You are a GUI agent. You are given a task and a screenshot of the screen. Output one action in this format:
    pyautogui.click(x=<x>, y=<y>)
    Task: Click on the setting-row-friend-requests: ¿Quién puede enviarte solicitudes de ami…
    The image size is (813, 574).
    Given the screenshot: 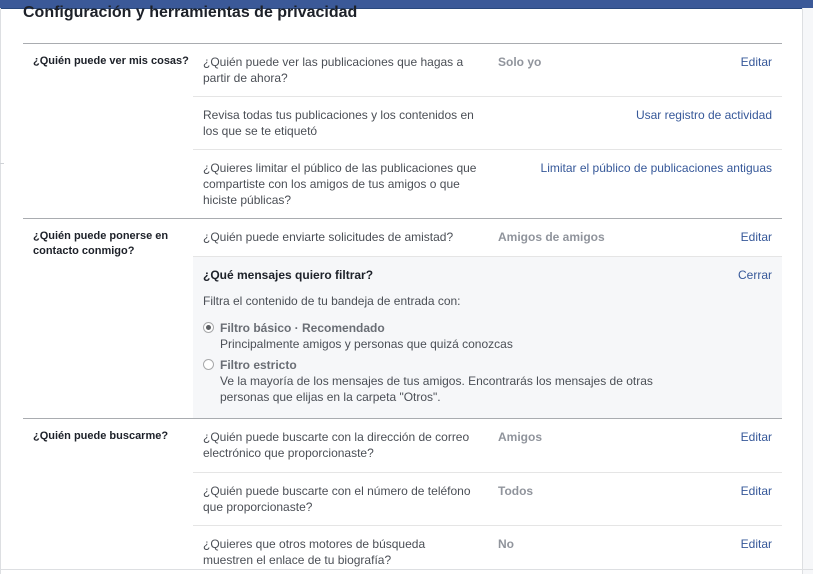 What is the action you would take?
    pyautogui.click(x=487, y=237)
    